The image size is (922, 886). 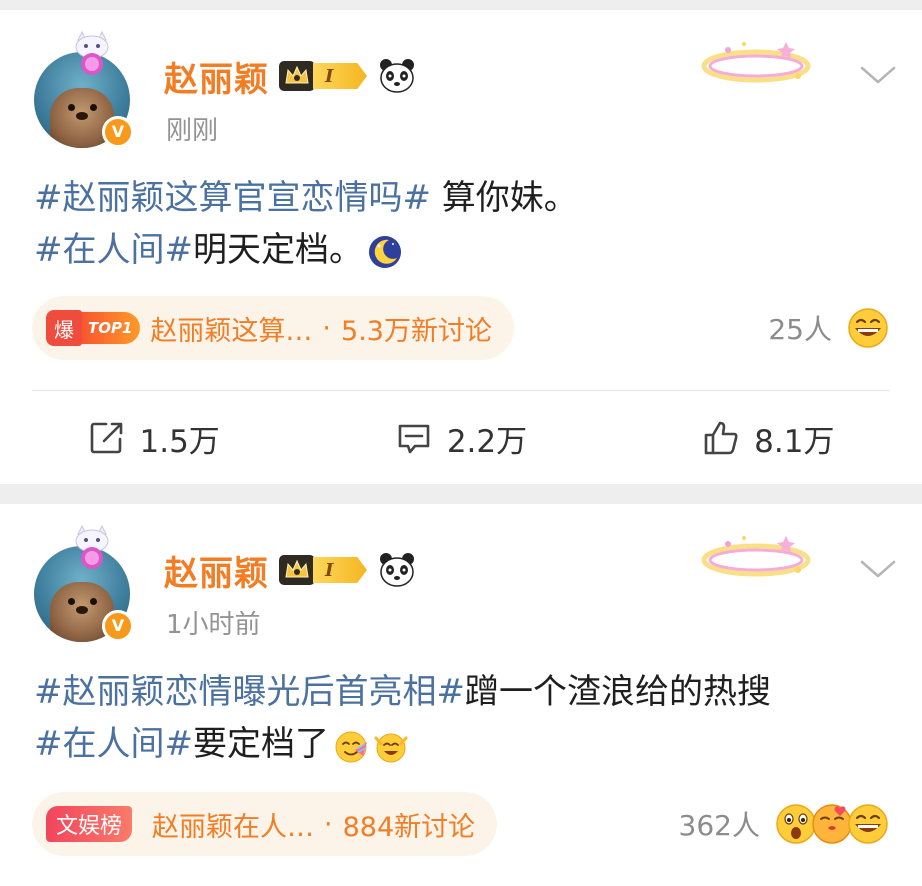 I want to click on post-line: #在人间#明天定档。, so click(x=464, y=250).